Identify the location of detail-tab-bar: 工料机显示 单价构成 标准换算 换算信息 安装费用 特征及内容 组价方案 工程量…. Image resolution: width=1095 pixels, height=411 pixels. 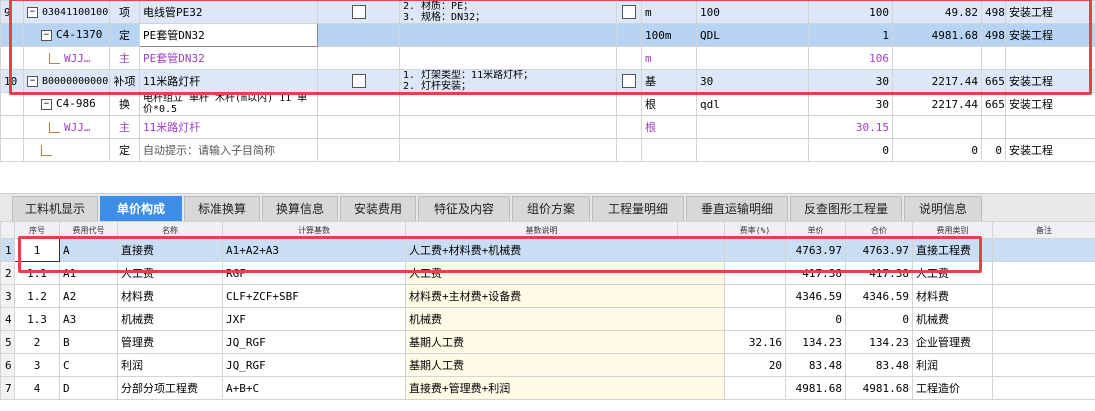
(547, 207).